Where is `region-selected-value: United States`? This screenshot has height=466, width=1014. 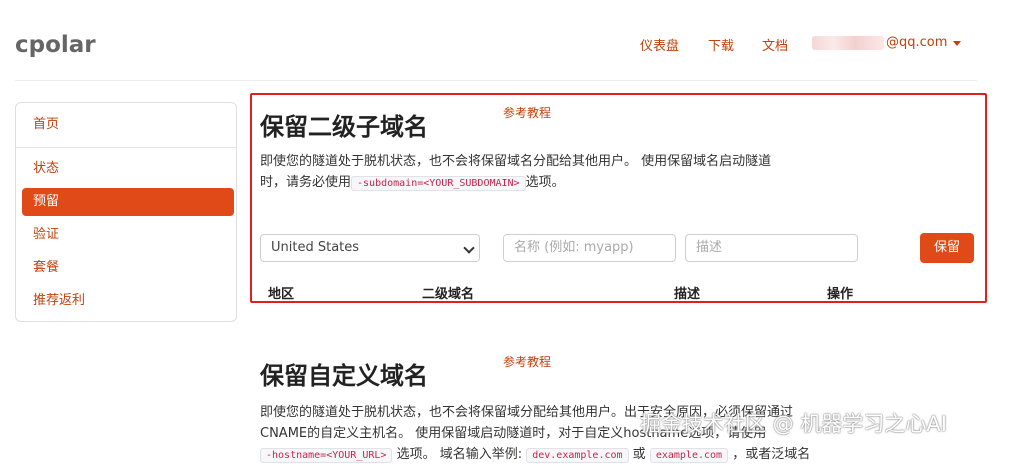 region-selected-value: United States is located at coordinates (315, 247).